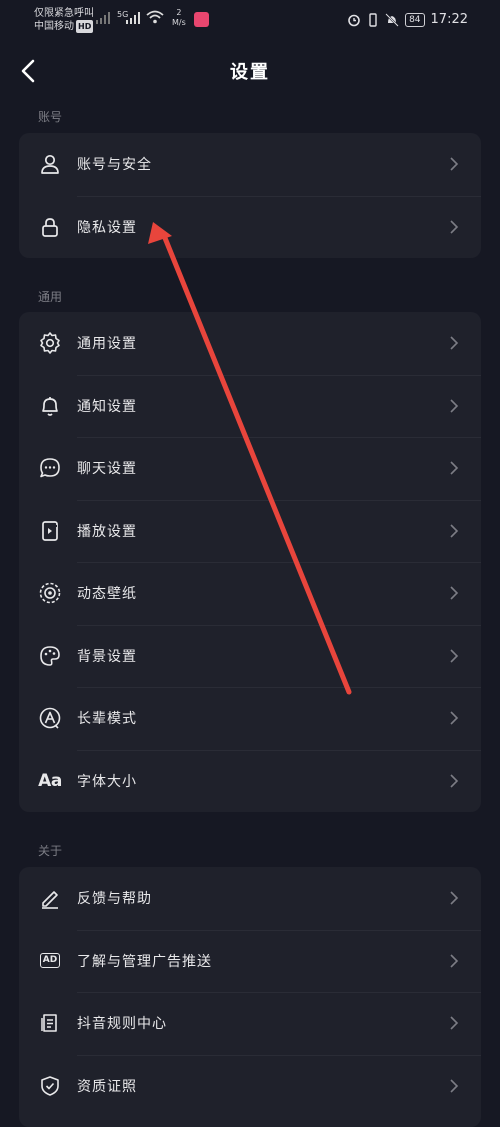  I want to click on font-size-icon: Aa, so click(50, 780).